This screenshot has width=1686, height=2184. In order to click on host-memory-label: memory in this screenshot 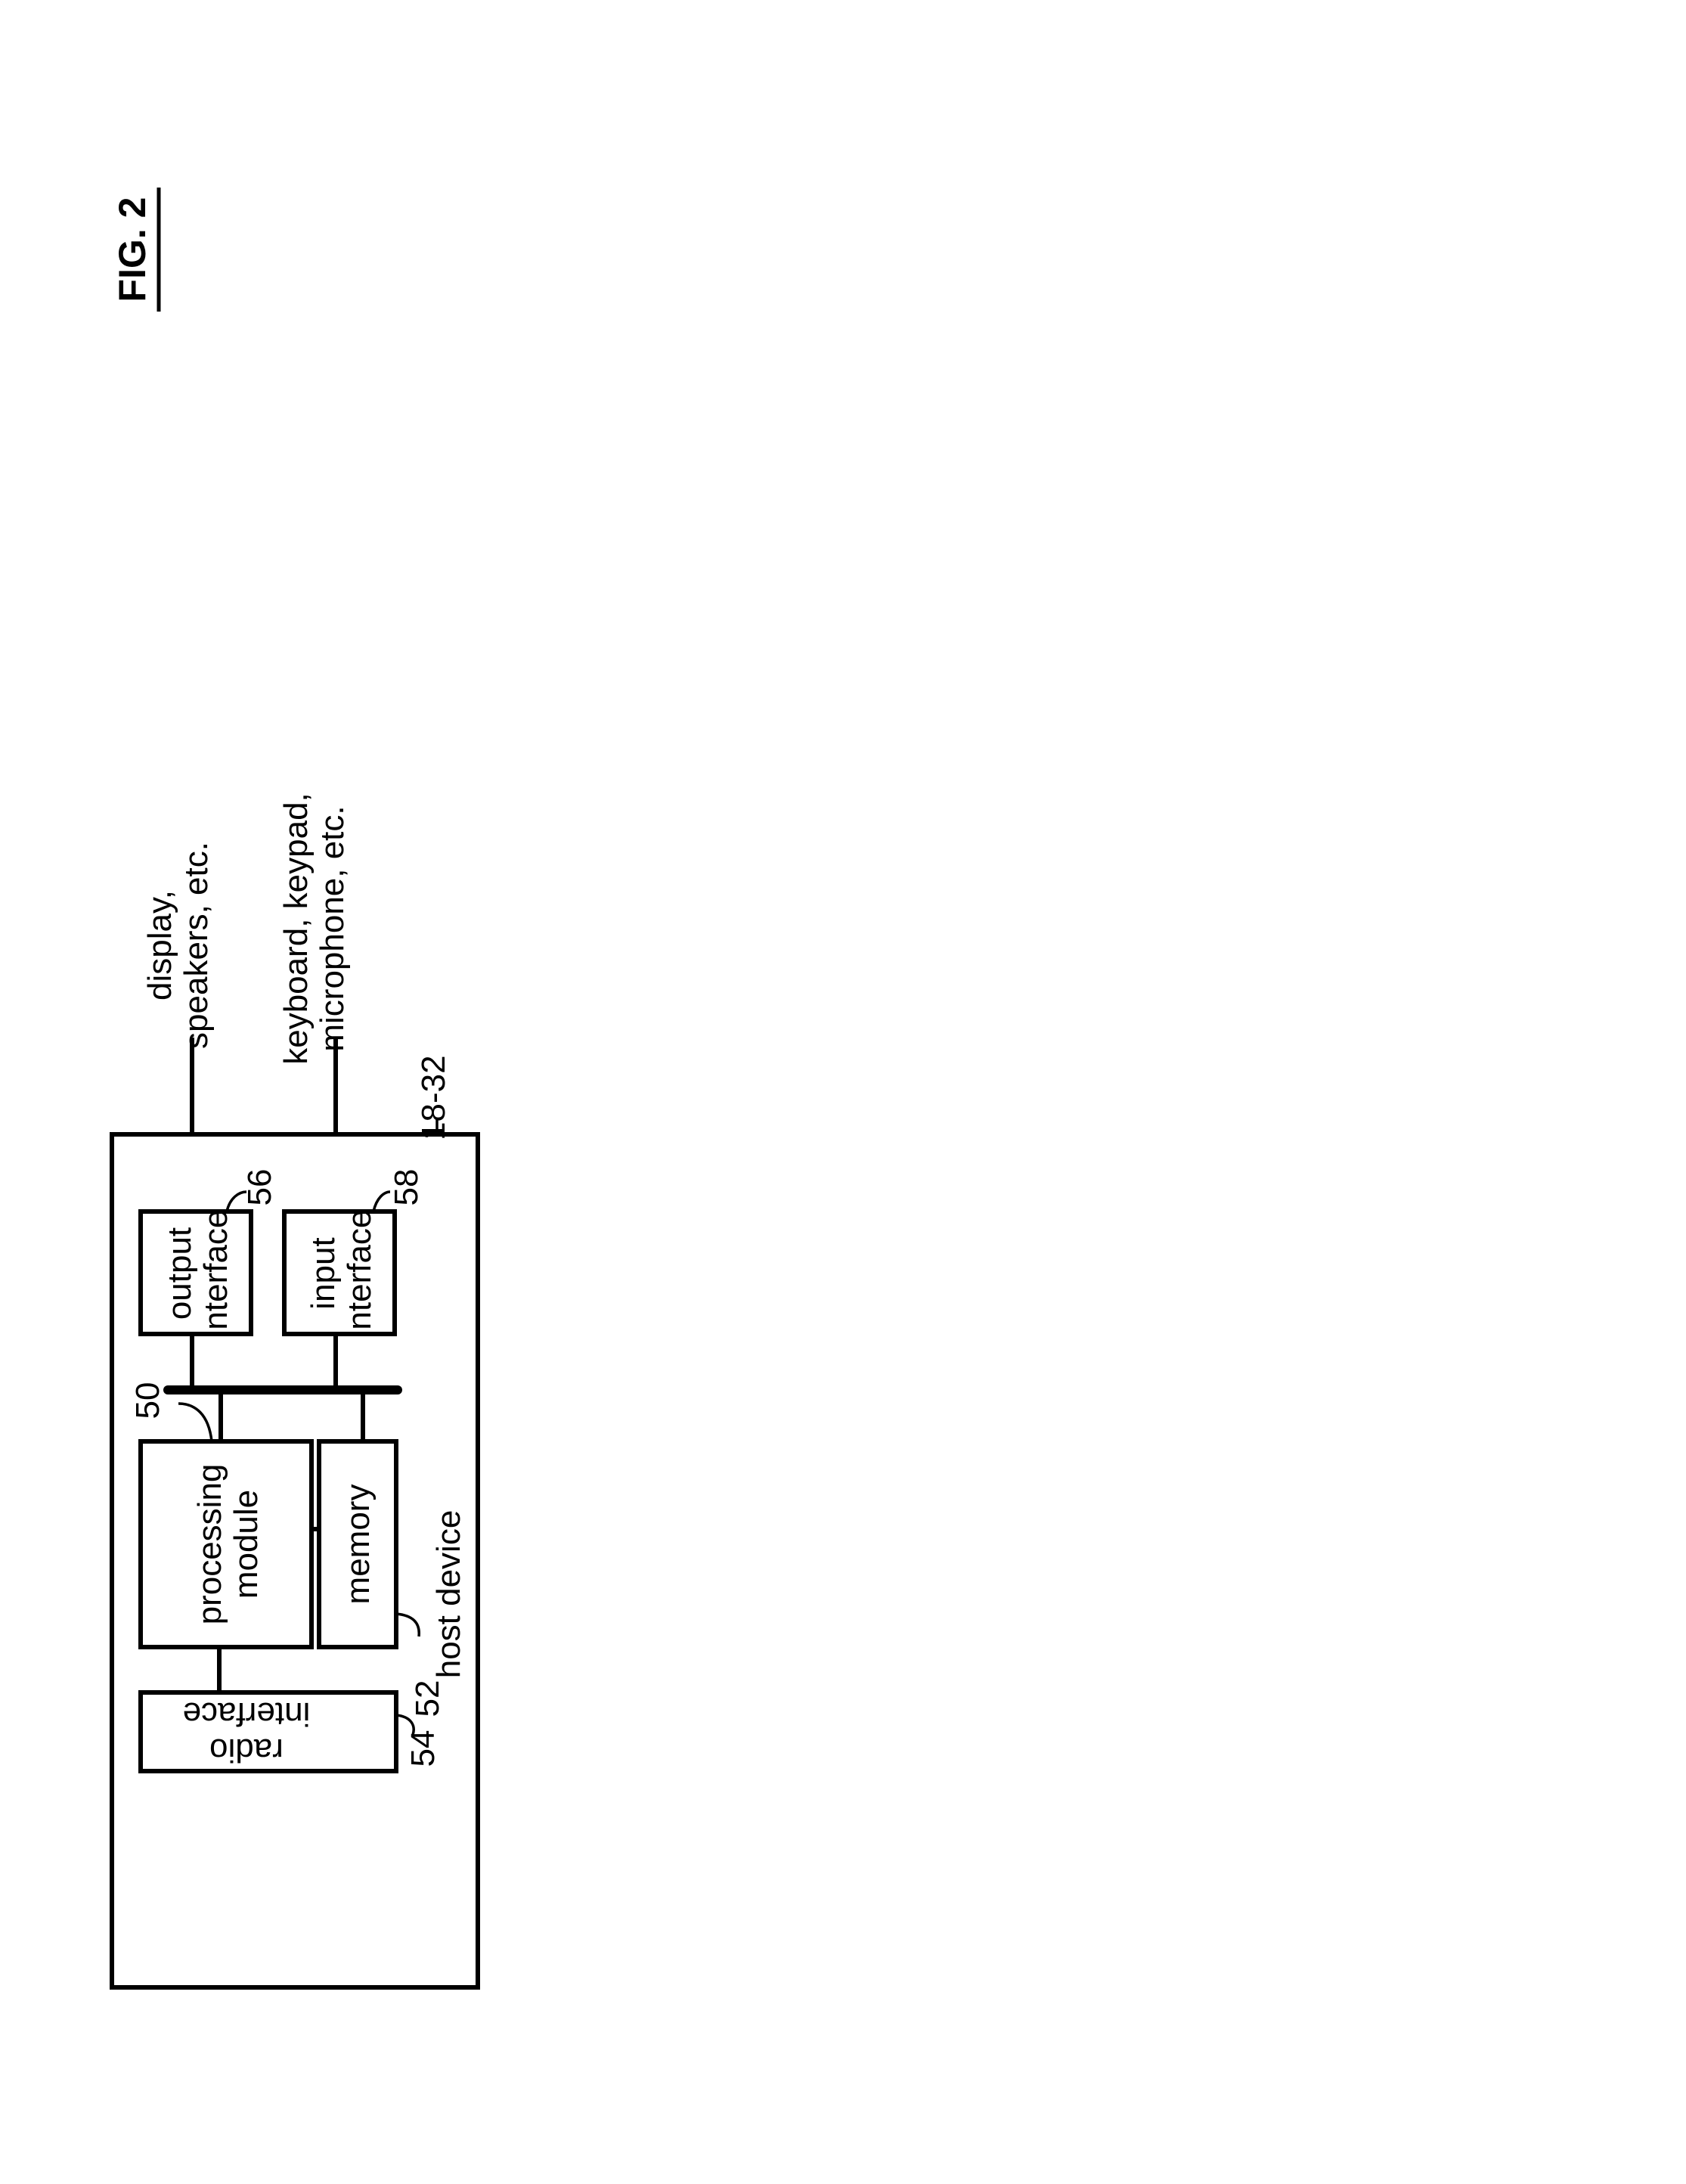, I will do `click(358, 1544)`.